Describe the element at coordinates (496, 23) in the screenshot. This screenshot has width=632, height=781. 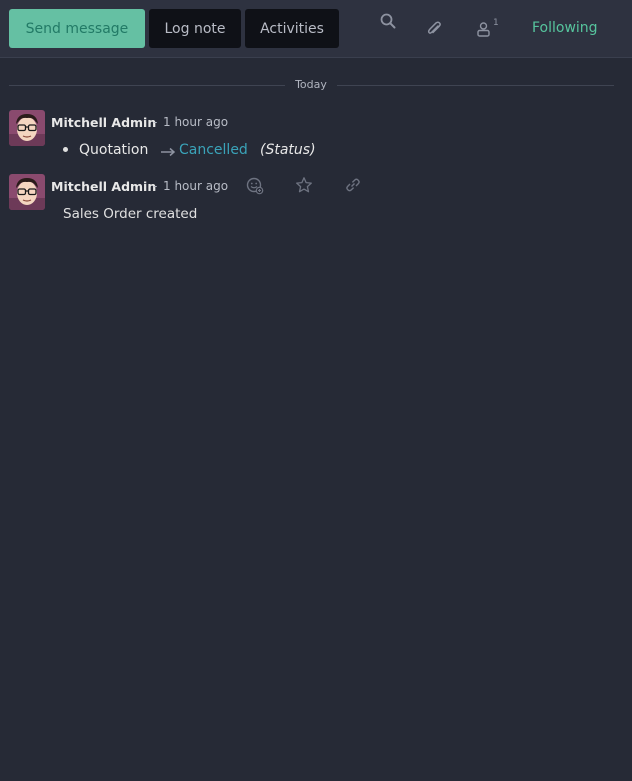
I see `follower-count: 1` at that location.